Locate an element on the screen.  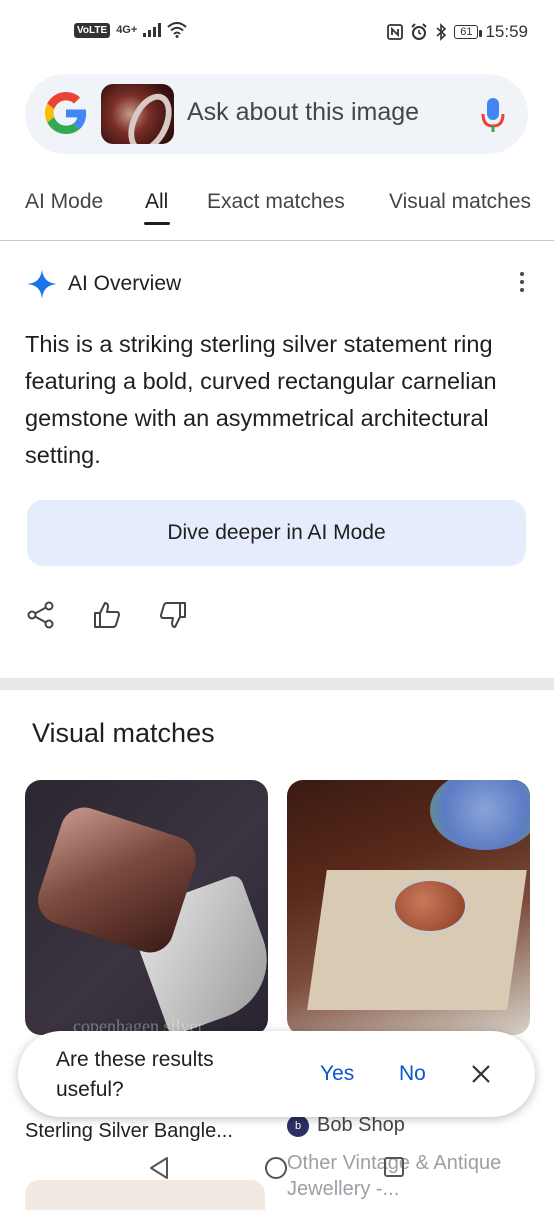
close-icon is located at coordinates (481, 1074).